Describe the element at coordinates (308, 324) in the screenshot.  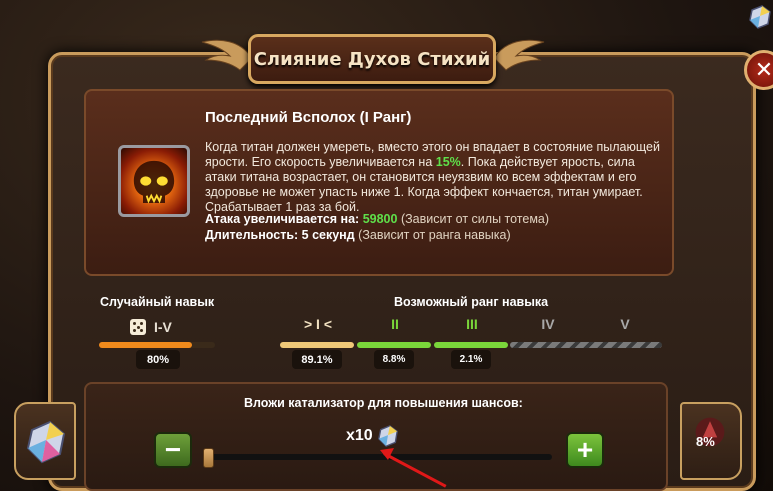
I see `rank-current-left-chevron-icon: >` at that location.